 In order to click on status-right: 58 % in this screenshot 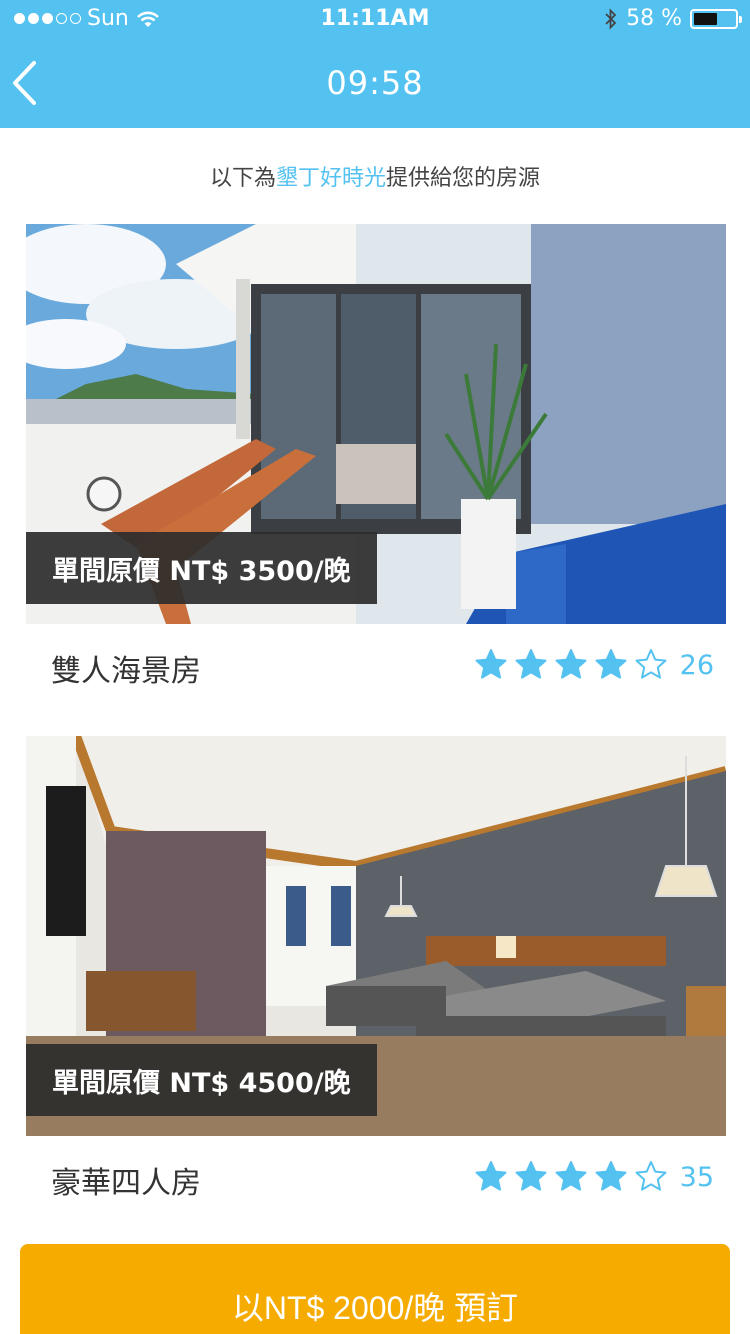, I will do `click(673, 18)`.